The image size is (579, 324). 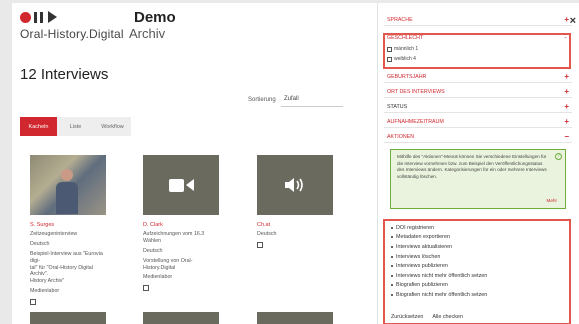 What do you see at coordinates (61, 271) in the screenshot?
I see `interview-meta: tal" für "Oral-History Digital Archiv".` at bounding box center [61, 271].